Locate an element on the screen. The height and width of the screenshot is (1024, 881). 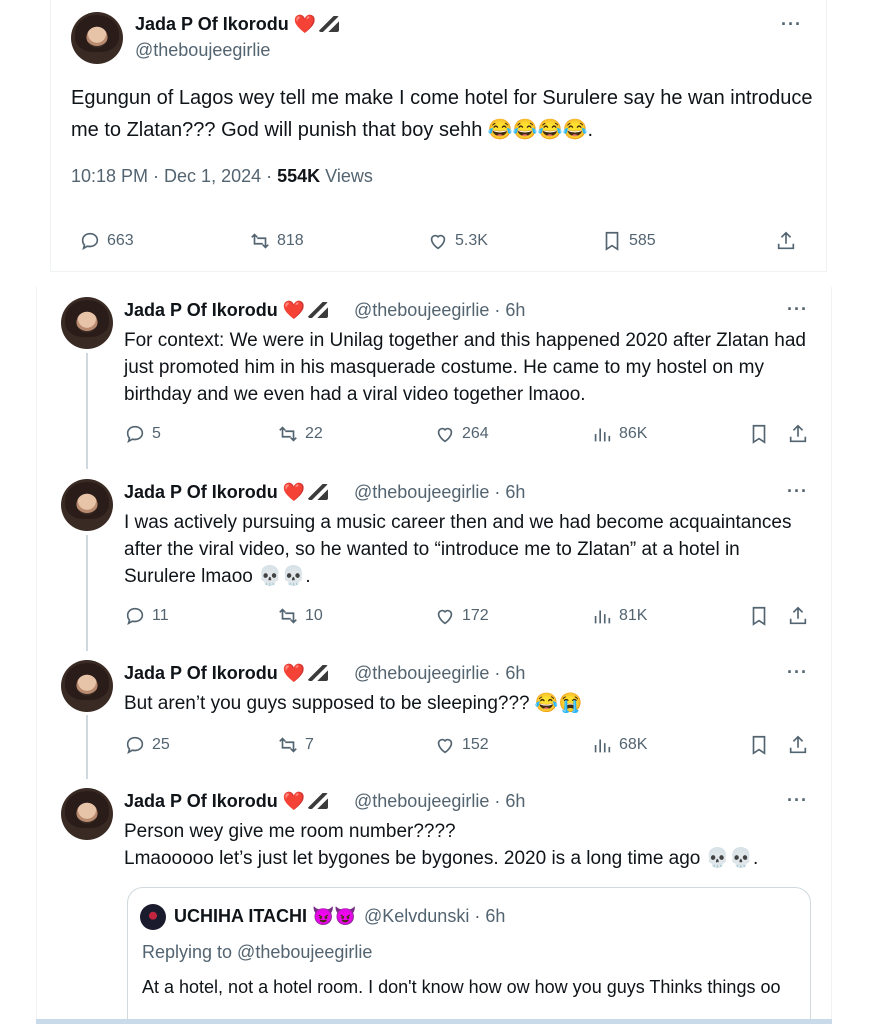
repost-button: 7 is located at coordinates (295, 745).